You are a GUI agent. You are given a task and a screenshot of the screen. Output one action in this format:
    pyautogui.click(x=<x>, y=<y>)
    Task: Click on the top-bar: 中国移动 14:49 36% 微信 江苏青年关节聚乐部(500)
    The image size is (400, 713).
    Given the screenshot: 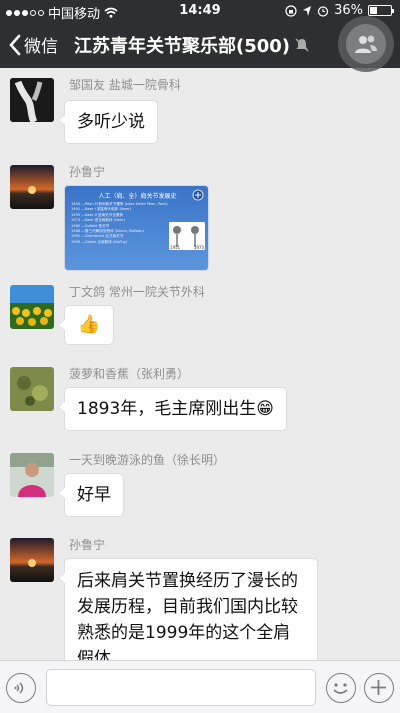 What is the action you would take?
    pyautogui.click(x=200, y=36)
    